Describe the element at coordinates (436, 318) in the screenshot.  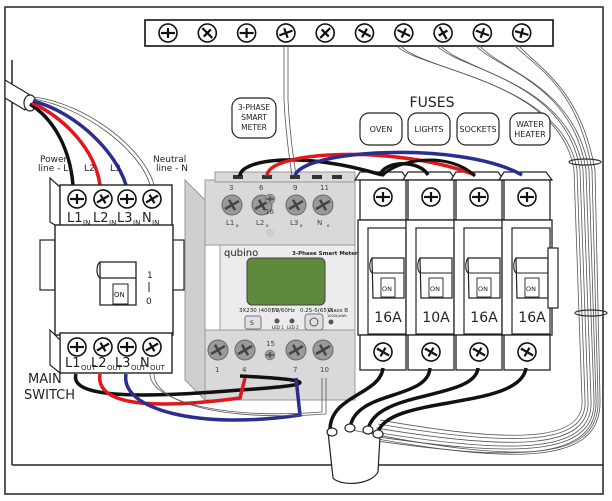
I see `fuse-rating: 10A` at that location.